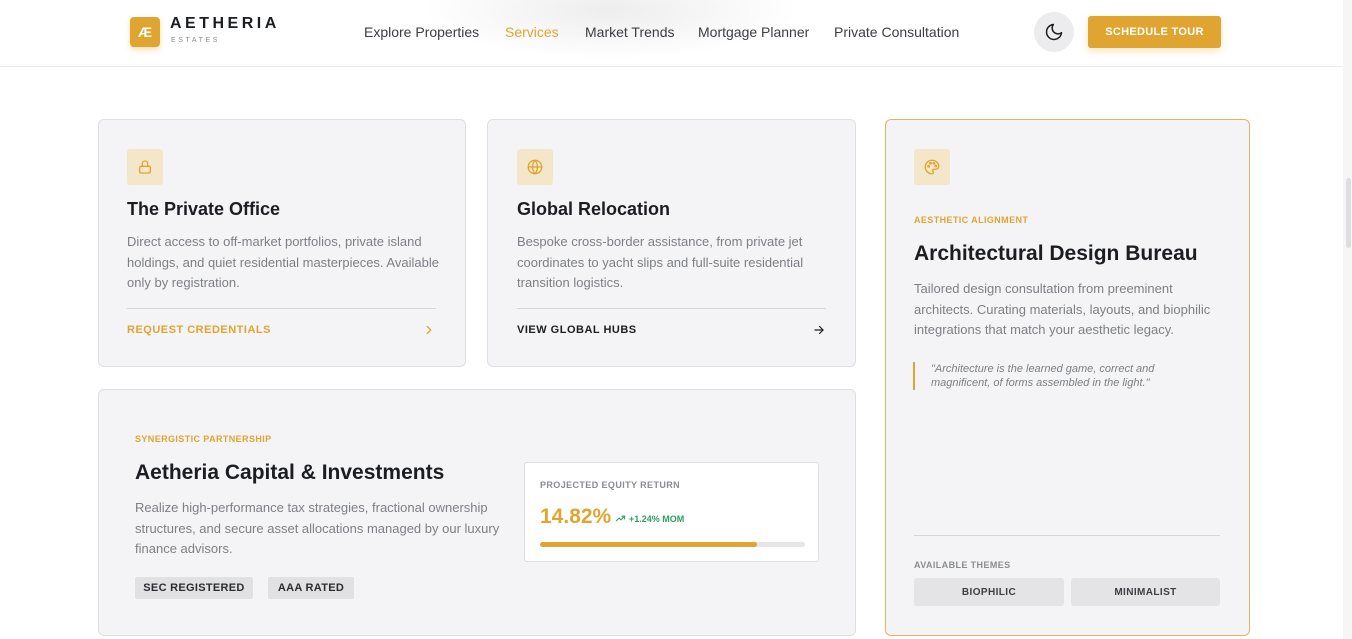  Describe the element at coordinates (194, 588) in the screenshot. I see `sec-registered-badge: SEC REGISTERED` at that location.